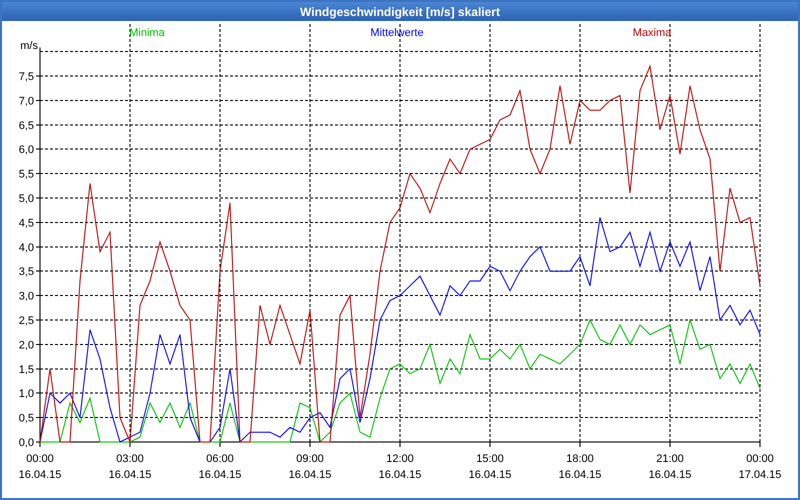 Image resolution: width=800 pixels, height=500 pixels. Describe the element at coordinates (26, 272) in the screenshot. I see `y-tick-label: 3,5` at that location.